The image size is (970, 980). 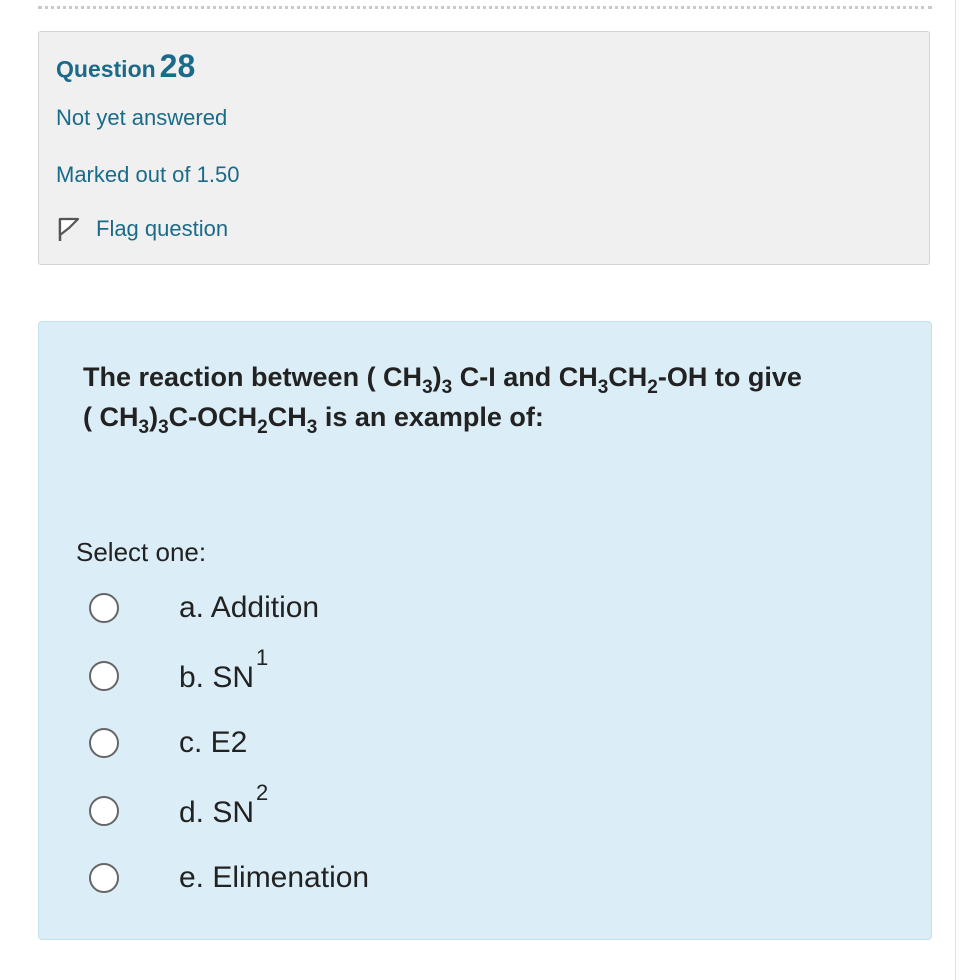 I want to click on answer-option-a: a. Addition, so click(x=204, y=607).